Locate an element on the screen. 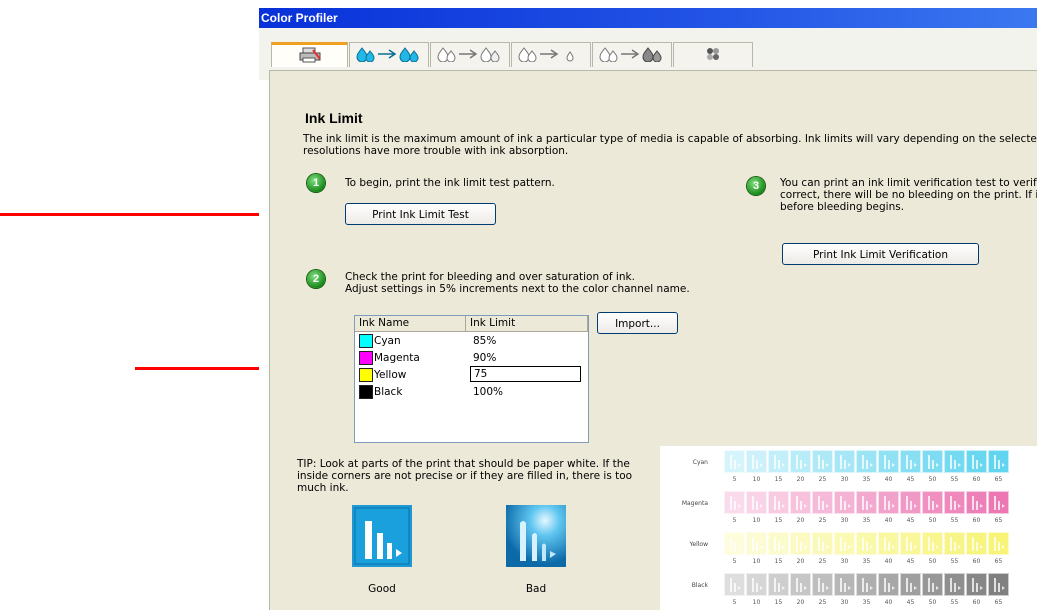 The height and width of the screenshot is (610, 1037). color-swatch-yellow is located at coordinates (366, 375).